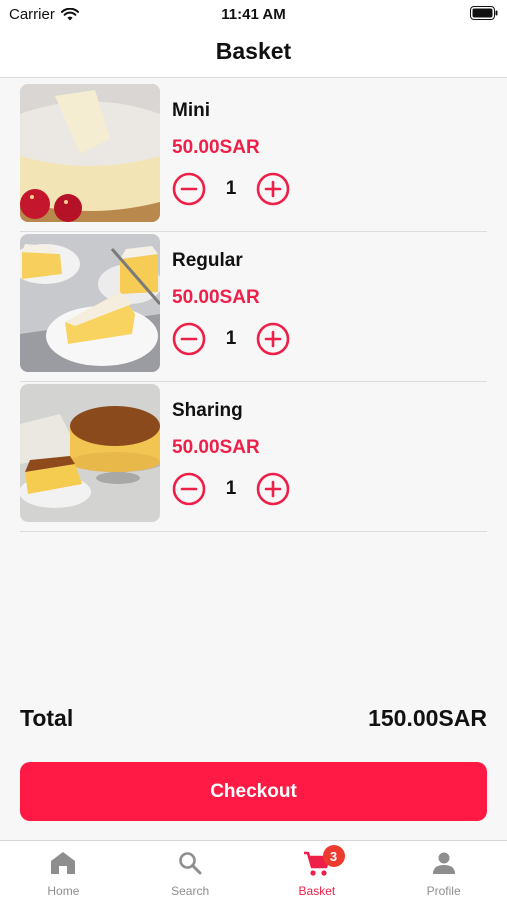  I want to click on item-name: Regular, so click(207, 260).